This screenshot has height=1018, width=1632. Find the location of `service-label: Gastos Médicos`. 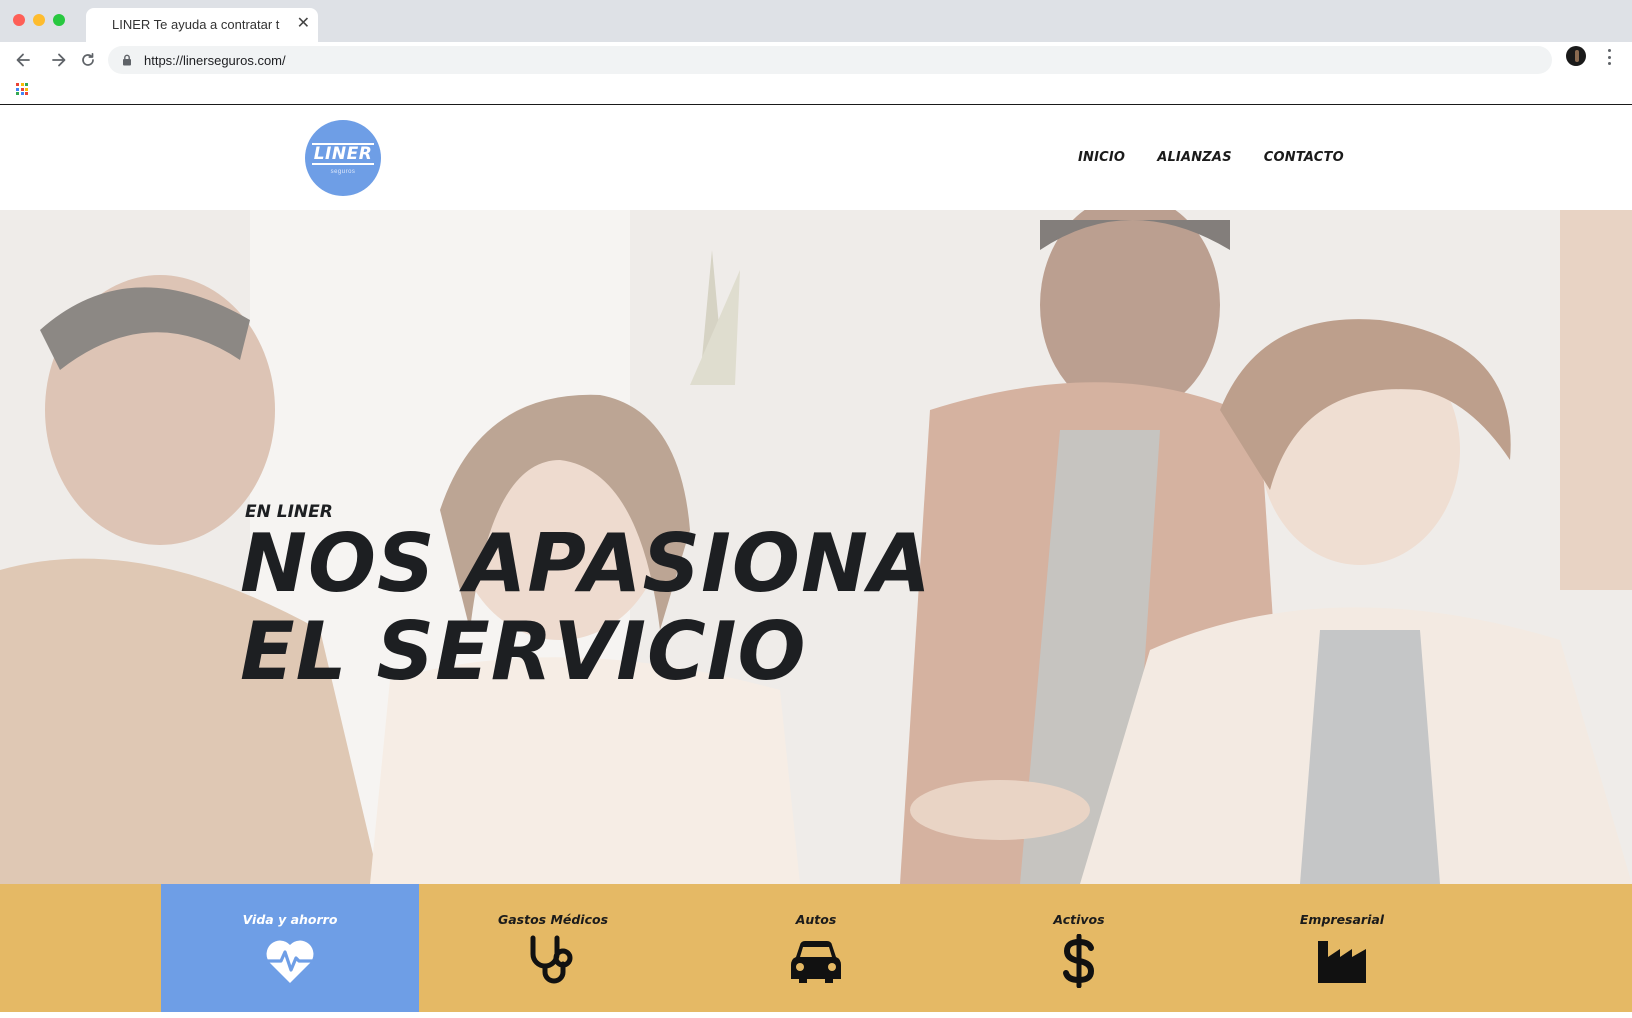

service-label: Gastos Médicos is located at coordinates (553, 919).